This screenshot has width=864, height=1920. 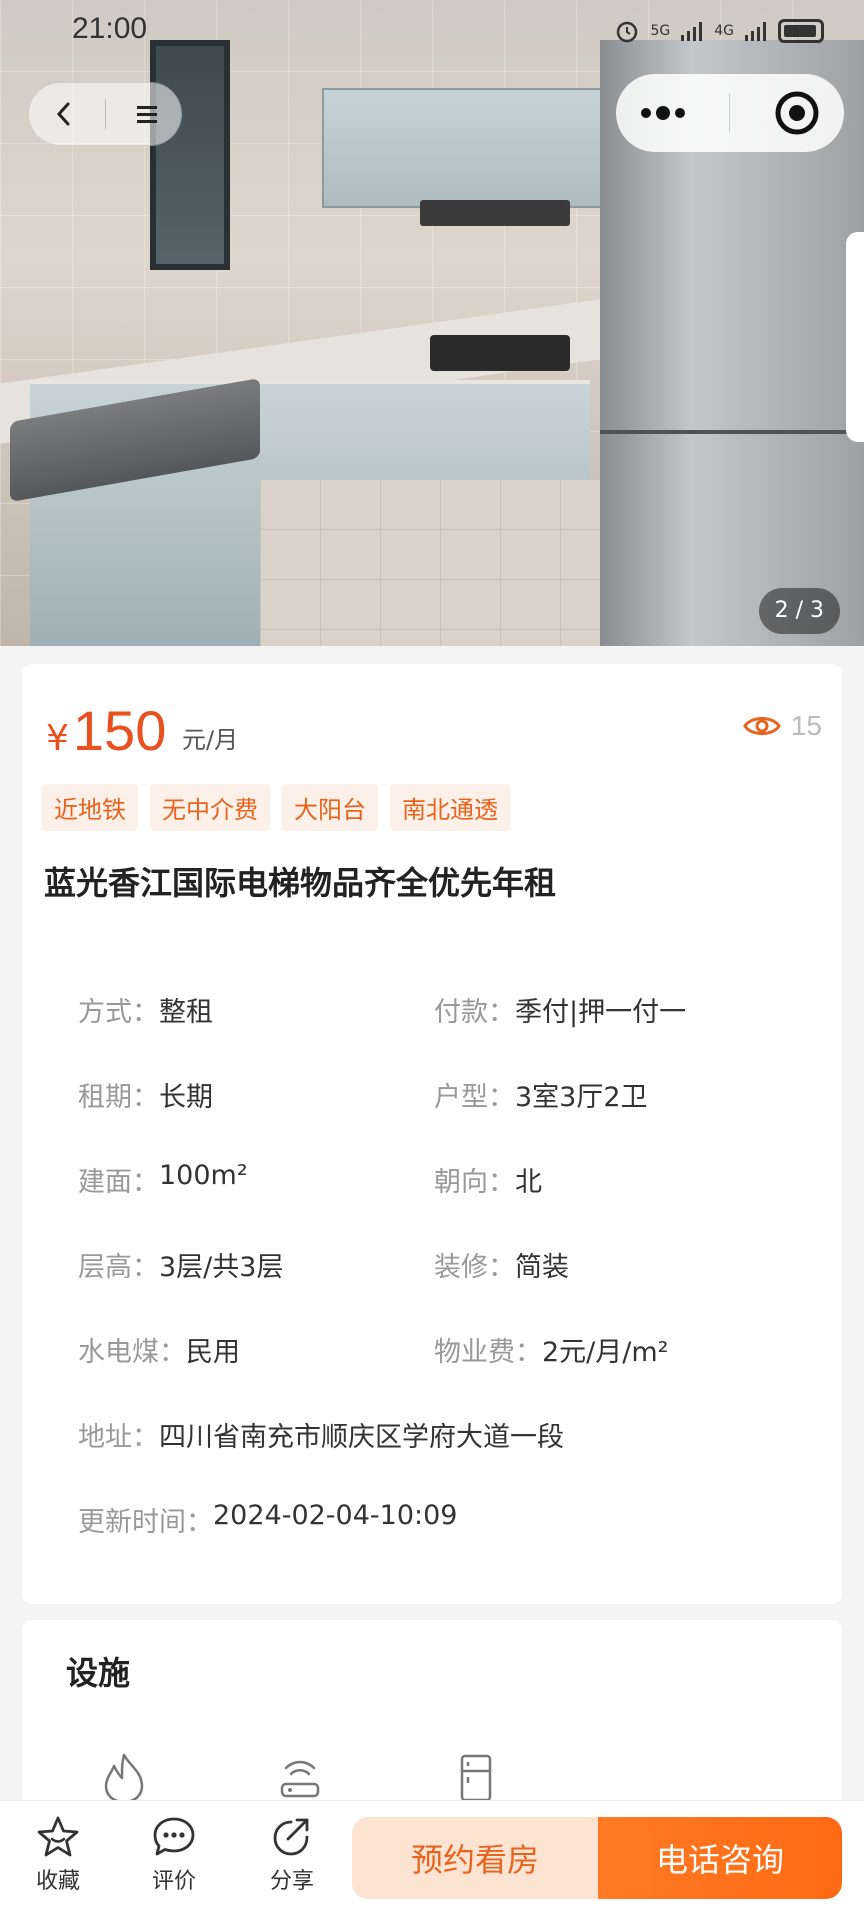 What do you see at coordinates (98, 1673) in the screenshot?
I see `facilities-title: 设施` at bounding box center [98, 1673].